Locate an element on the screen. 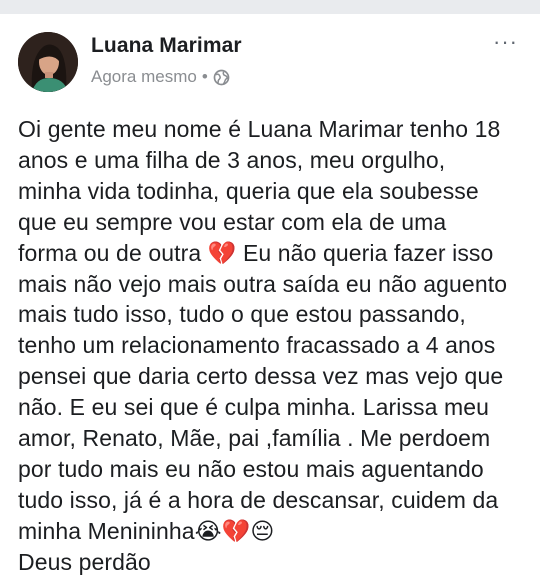 This screenshot has width=540, height=583. avatar is located at coordinates (48, 62).